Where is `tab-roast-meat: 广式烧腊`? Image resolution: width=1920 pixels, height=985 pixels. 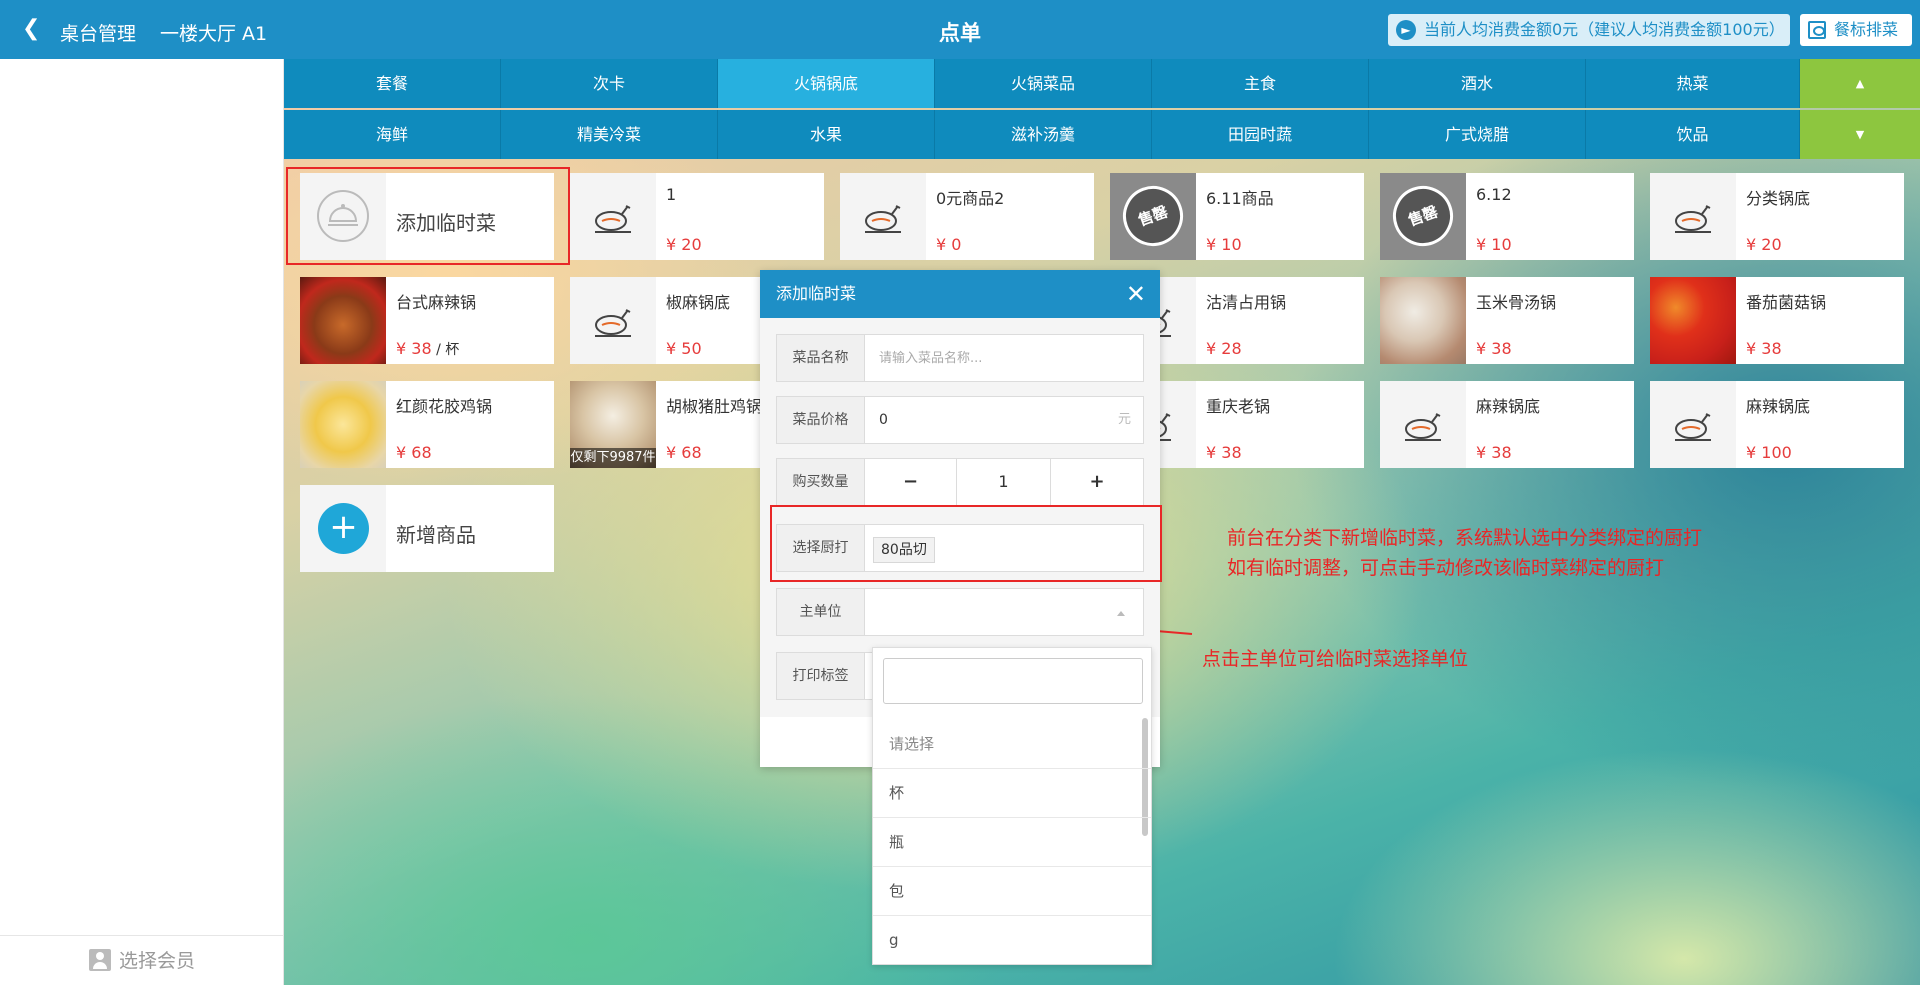
tab-roast-meat: 广式烧腊 is located at coordinates (1477, 134).